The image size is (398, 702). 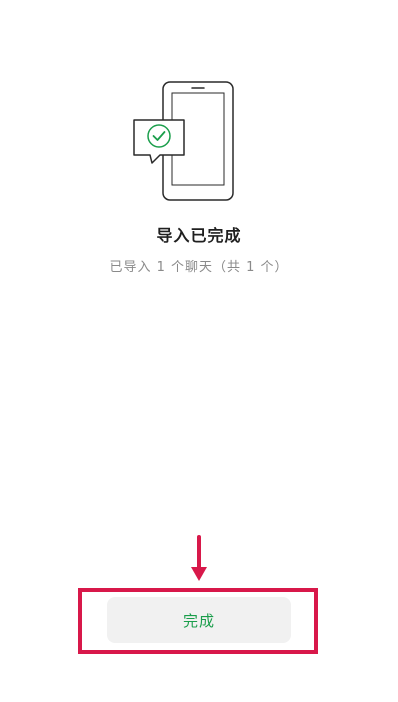 What do you see at coordinates (183, 141) in the screenshot?
I see `import-complete-illustration` at bounding box center [183, 141].